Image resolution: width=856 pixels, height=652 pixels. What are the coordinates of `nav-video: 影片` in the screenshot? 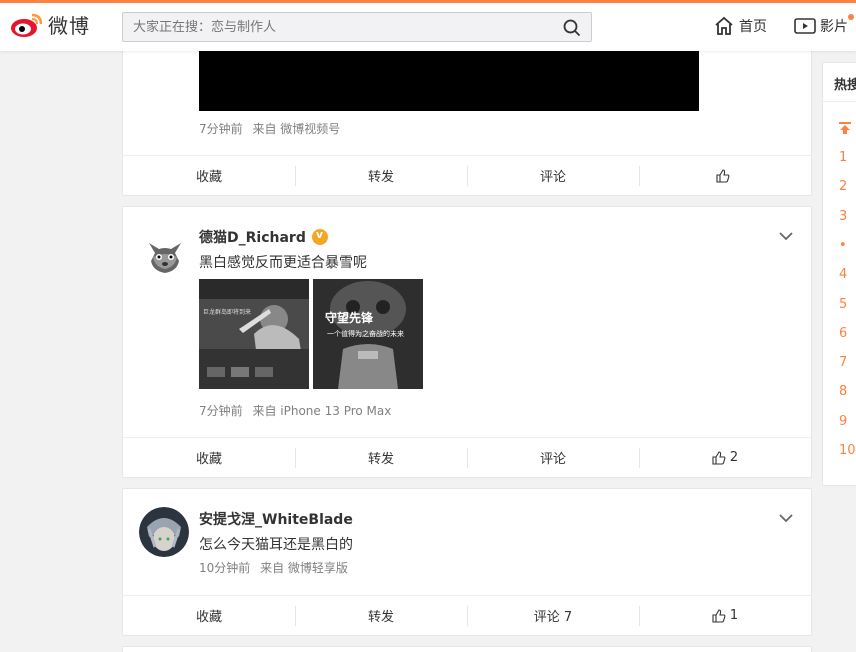 It's located at (824, 25).